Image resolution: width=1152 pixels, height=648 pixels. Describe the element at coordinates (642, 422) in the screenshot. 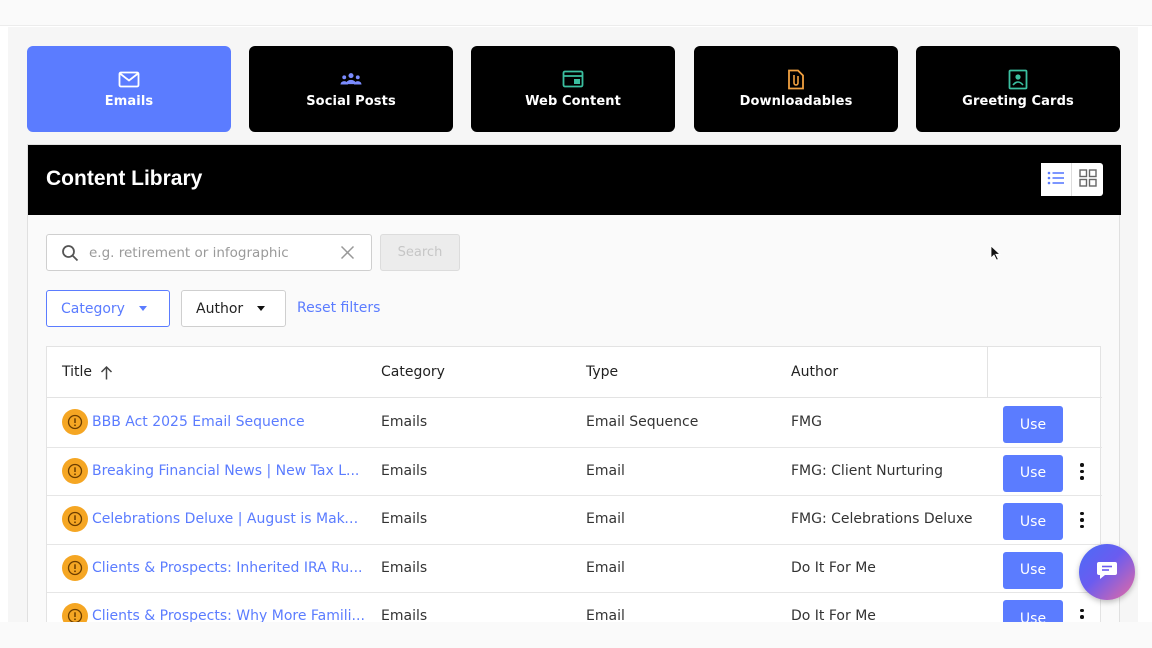

I see `type-cell: Email Sequence` at that location.